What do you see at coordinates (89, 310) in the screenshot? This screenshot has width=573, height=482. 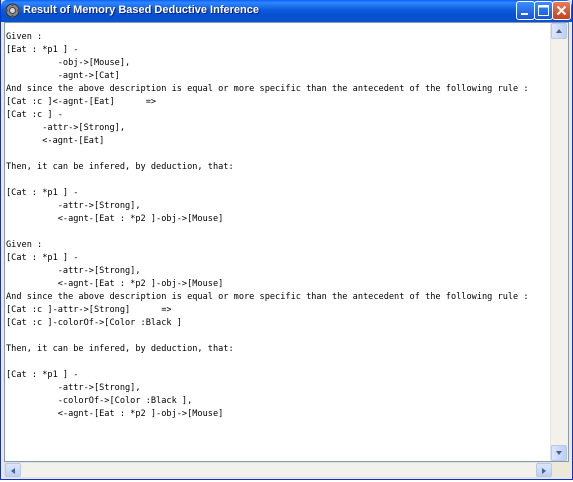 I see `text-line: [Cat :c ]-attr->[Strong] =>` at bounding box center [89, 310].